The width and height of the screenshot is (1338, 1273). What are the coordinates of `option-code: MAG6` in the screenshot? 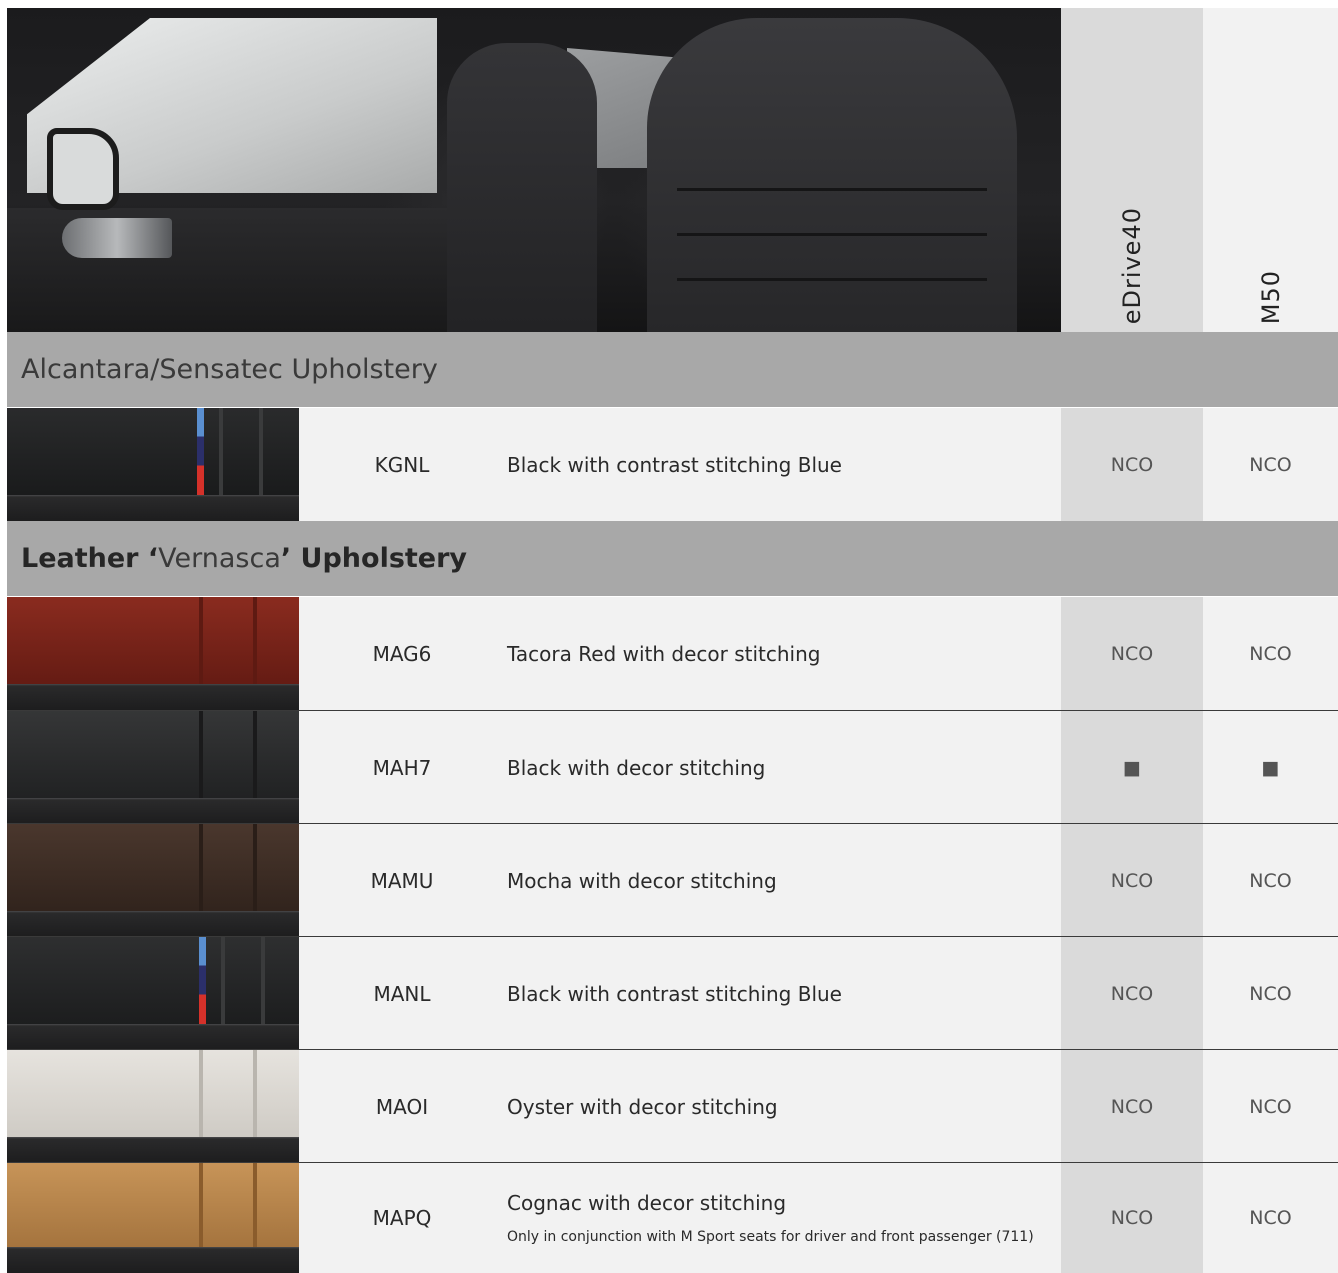 It's located at (402, 653).